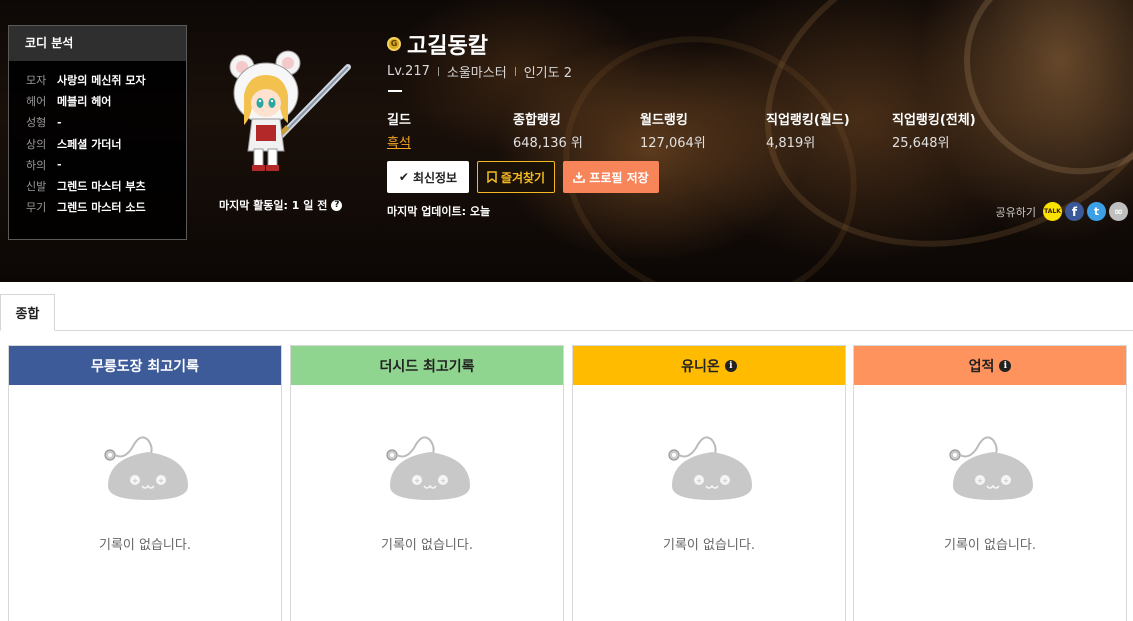 The width and height of the screenshot is (1133, 621). Describe the element at coordinates (101, 208) in the screenshot. I see `coordi-value: 그렌드 마스터 소드` at that location.